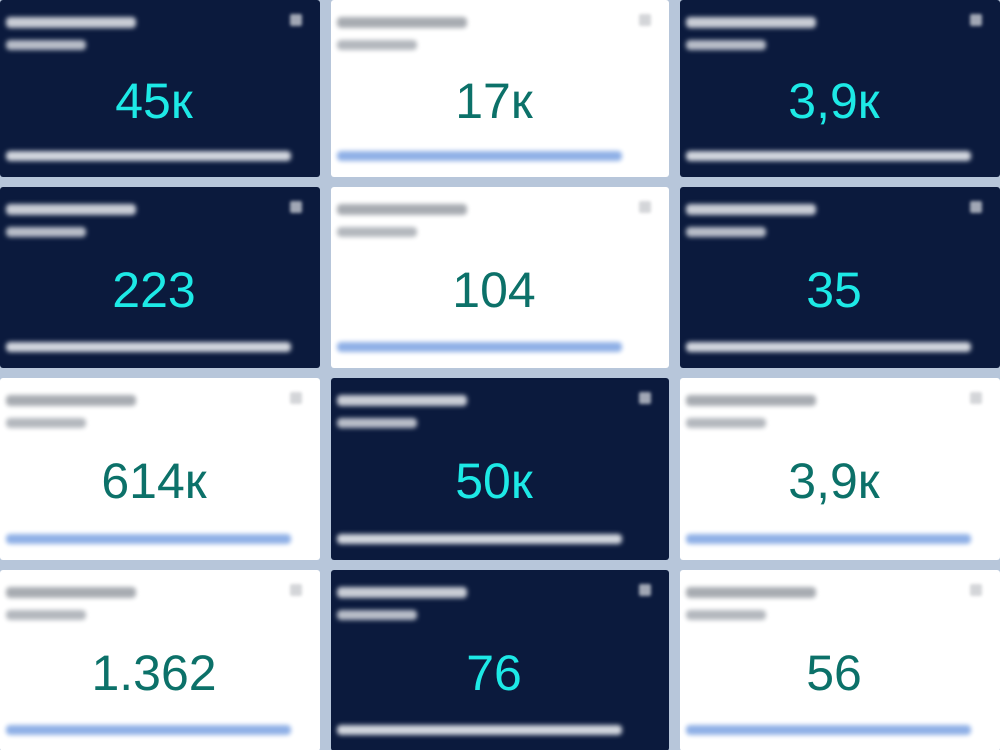 This screenshot has width=1000, height=750. Describe the element at coordinates (154, 101) in the screenshot. I see `kpi-value: 45к` at that location.